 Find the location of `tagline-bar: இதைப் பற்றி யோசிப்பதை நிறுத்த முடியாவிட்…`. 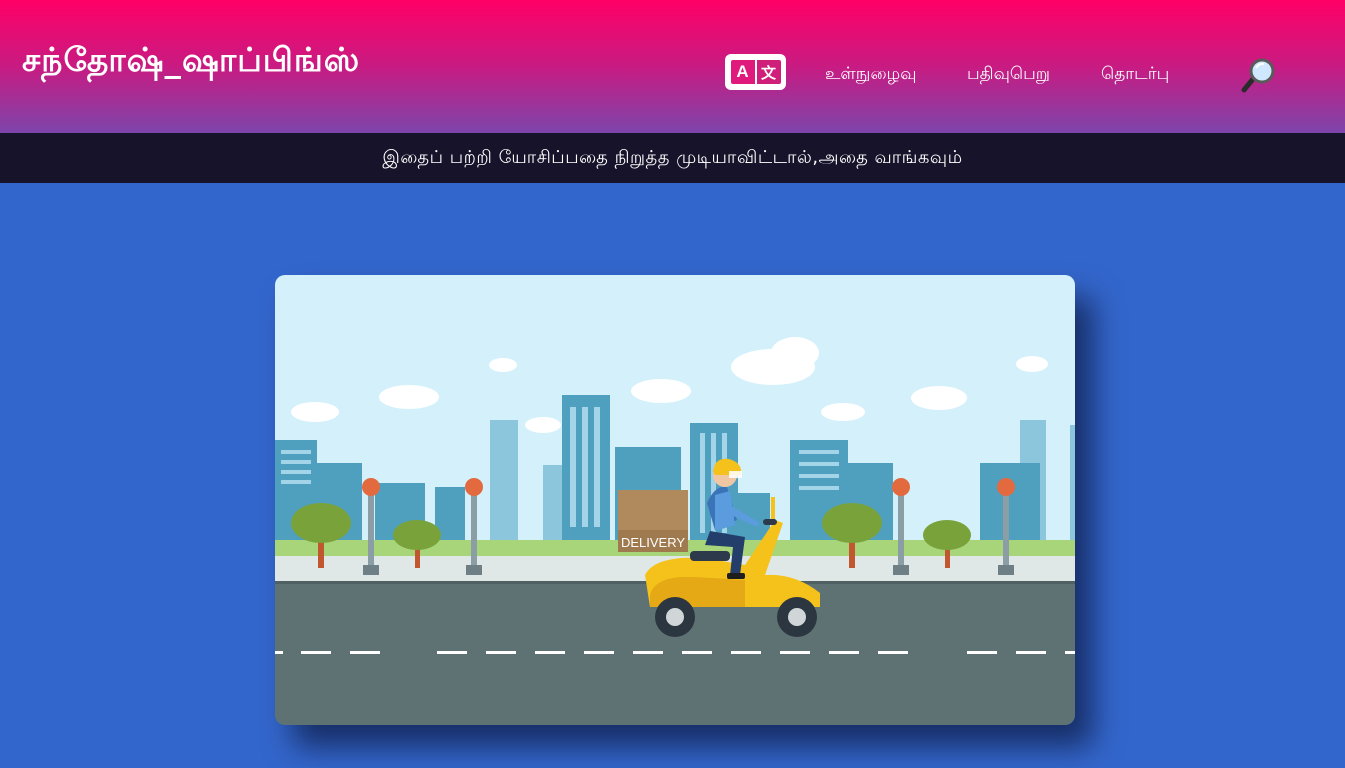

tagline-bar: இதைப் பற்றி யோசிப்பதை நிறுத்த முடியாவிட்… is located at coordinates (672, 158).